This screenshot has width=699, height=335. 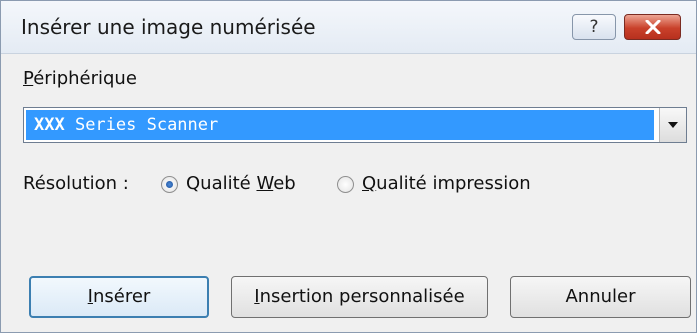 I want to click on radio-print-indicator, so click(x=345, y=184).